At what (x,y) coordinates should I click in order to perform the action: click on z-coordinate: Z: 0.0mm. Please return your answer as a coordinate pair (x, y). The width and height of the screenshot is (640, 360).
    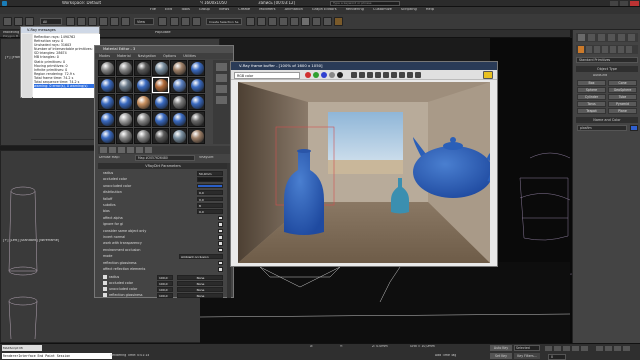
    Looking at the image, I should click on (380, 347).